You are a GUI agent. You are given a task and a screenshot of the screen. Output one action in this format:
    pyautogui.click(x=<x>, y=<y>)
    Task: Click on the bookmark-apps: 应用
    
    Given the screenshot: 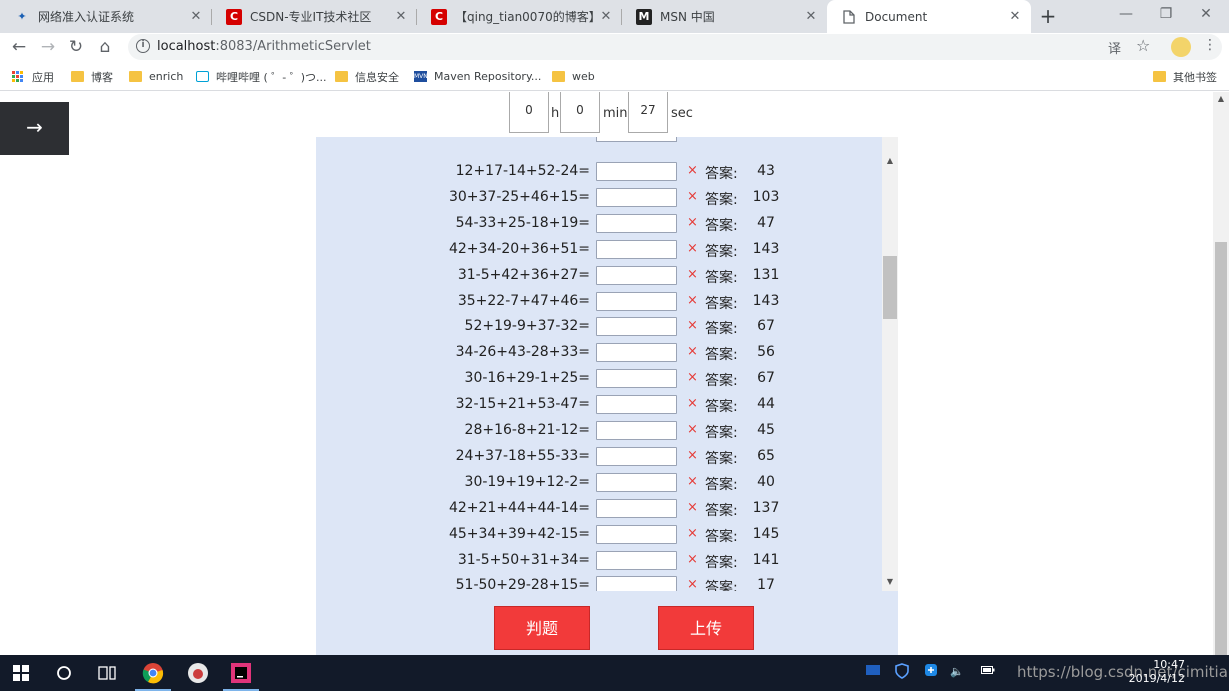 What is the action you would take?
    pyautogui.click(x=33, y=76)
    